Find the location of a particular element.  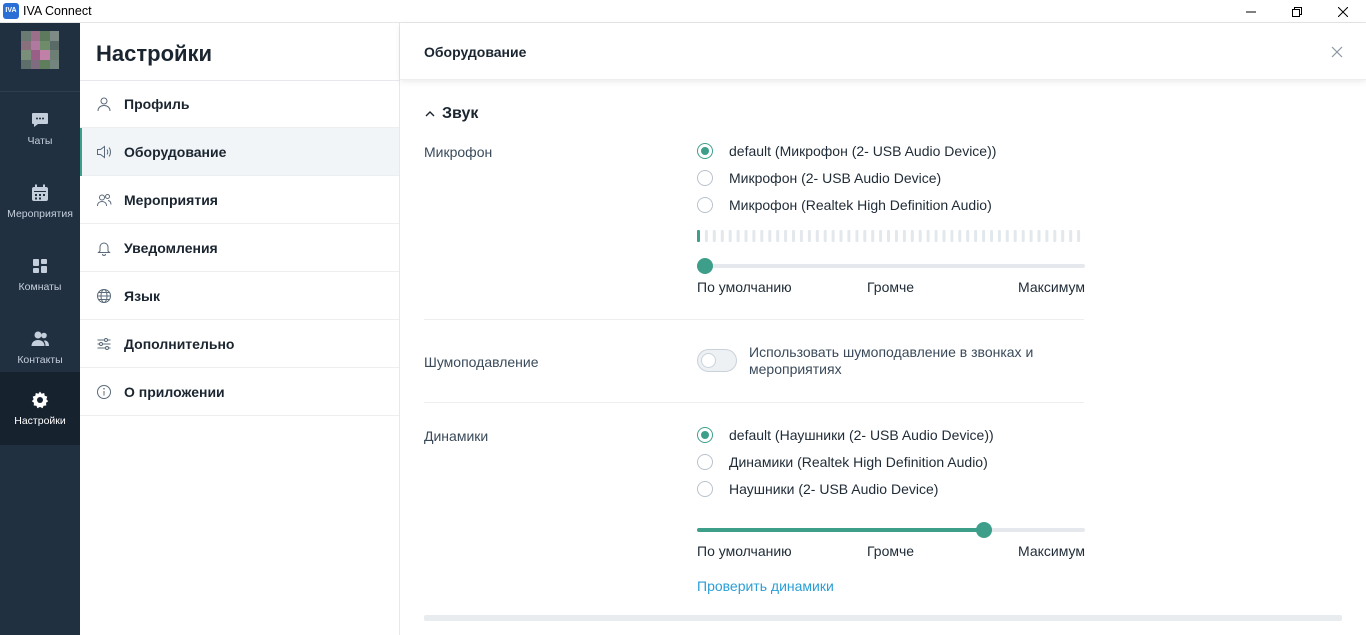

speakers-volume-slider is located at coordinates (891, 530).